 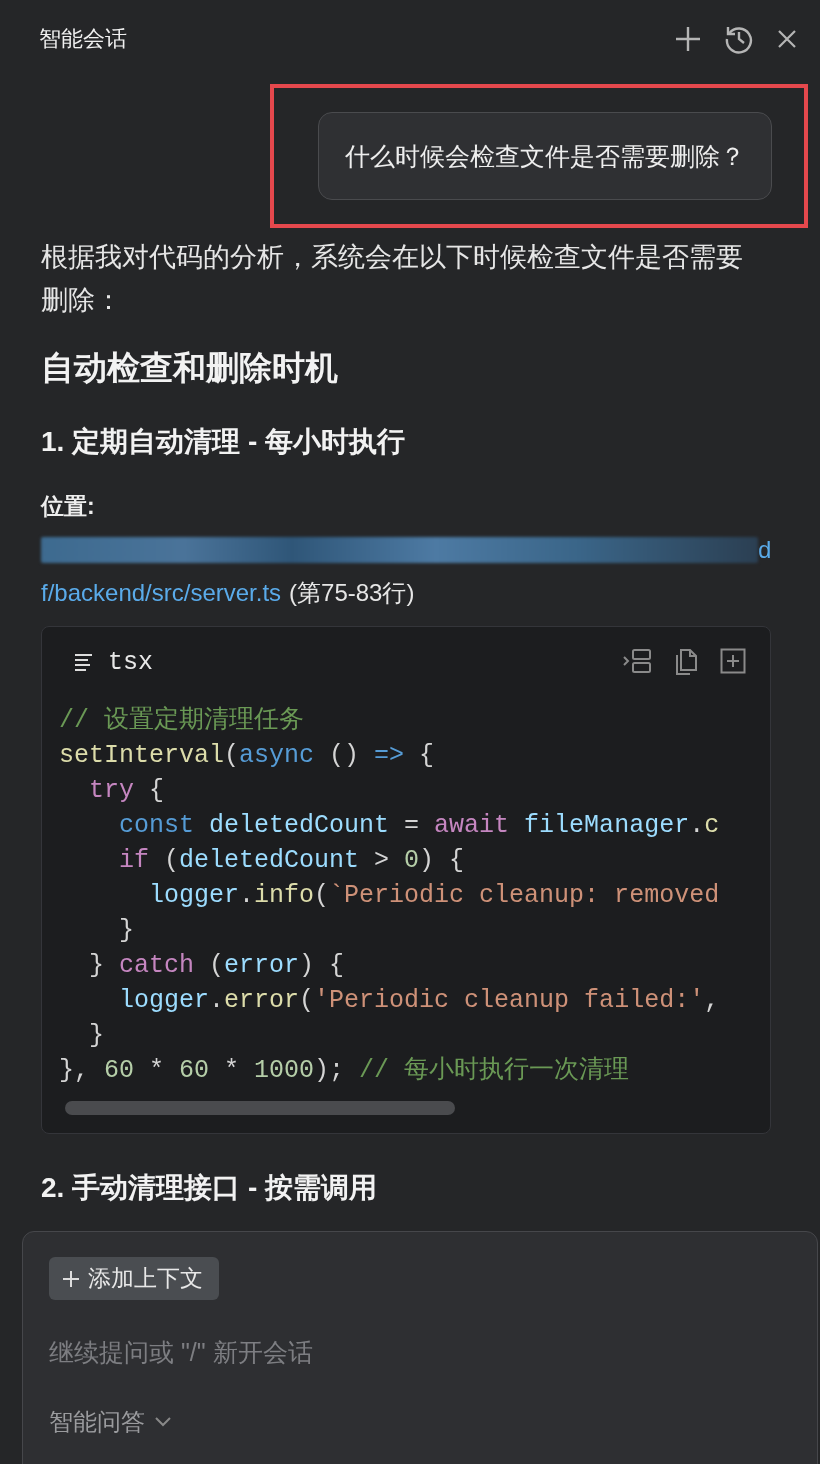 What do you see at coordinates (420, 1352) in the screenshot?
I see `question-input: 继续提问或 "/" 新开会话` at bounding box center [420, 1352].